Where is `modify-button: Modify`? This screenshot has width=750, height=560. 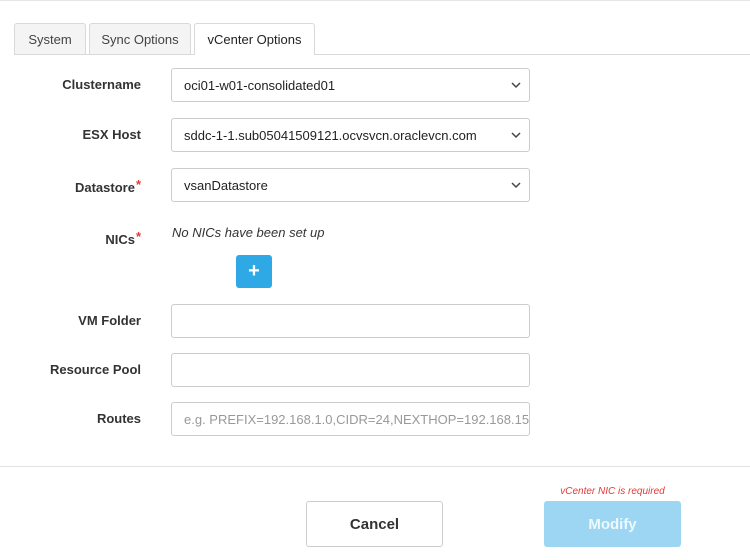
modify-button: Modify is located at coordinates (612, 524).